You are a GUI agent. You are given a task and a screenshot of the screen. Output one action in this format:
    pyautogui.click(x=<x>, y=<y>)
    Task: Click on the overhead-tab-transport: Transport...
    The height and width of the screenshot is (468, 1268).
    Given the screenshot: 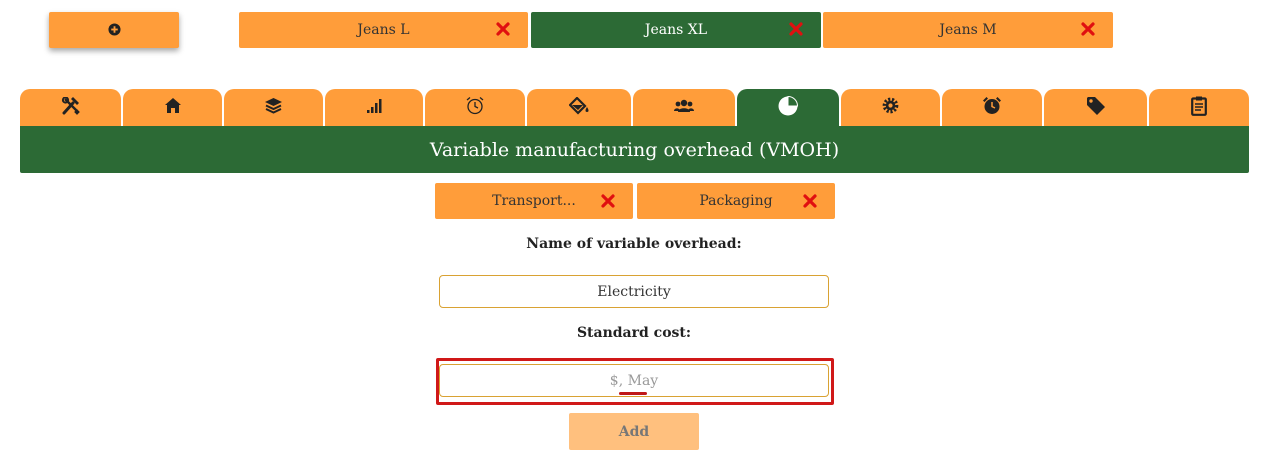 What is the action you would take?
    pyautogui.click(x=534, y=201)
    